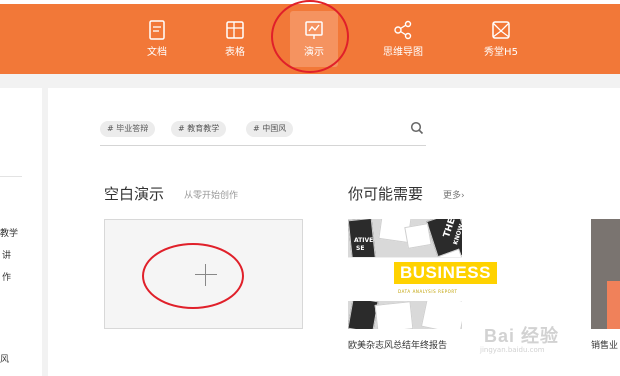 The height and width of the screenshot is (376, 620). Describe the element at coordinates (360, 248) in the screenshot. I see `thumb-fragment: SE` at that location.